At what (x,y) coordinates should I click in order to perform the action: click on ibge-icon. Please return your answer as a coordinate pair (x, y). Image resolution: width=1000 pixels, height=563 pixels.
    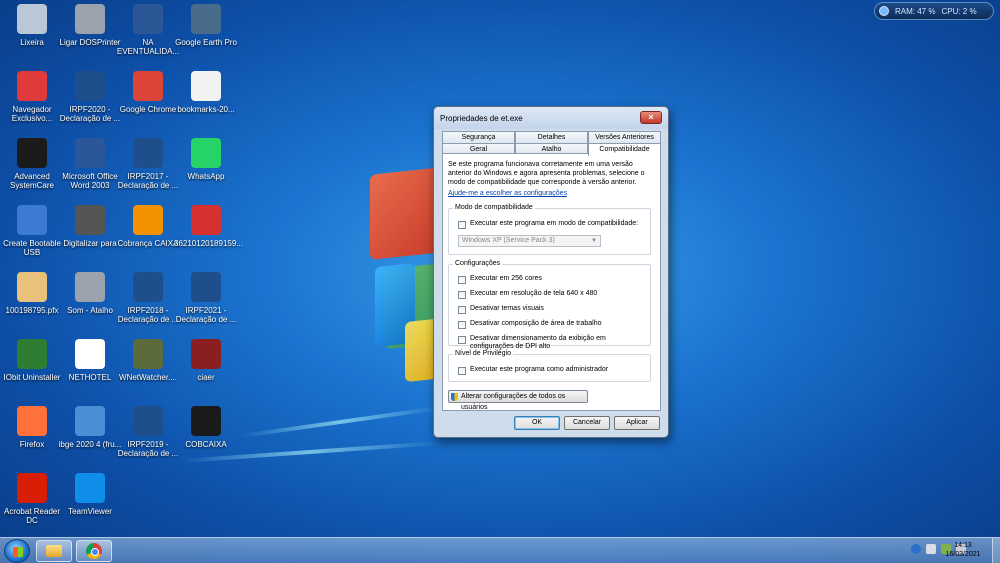
    Looking at the image, I should click on (90, 421).